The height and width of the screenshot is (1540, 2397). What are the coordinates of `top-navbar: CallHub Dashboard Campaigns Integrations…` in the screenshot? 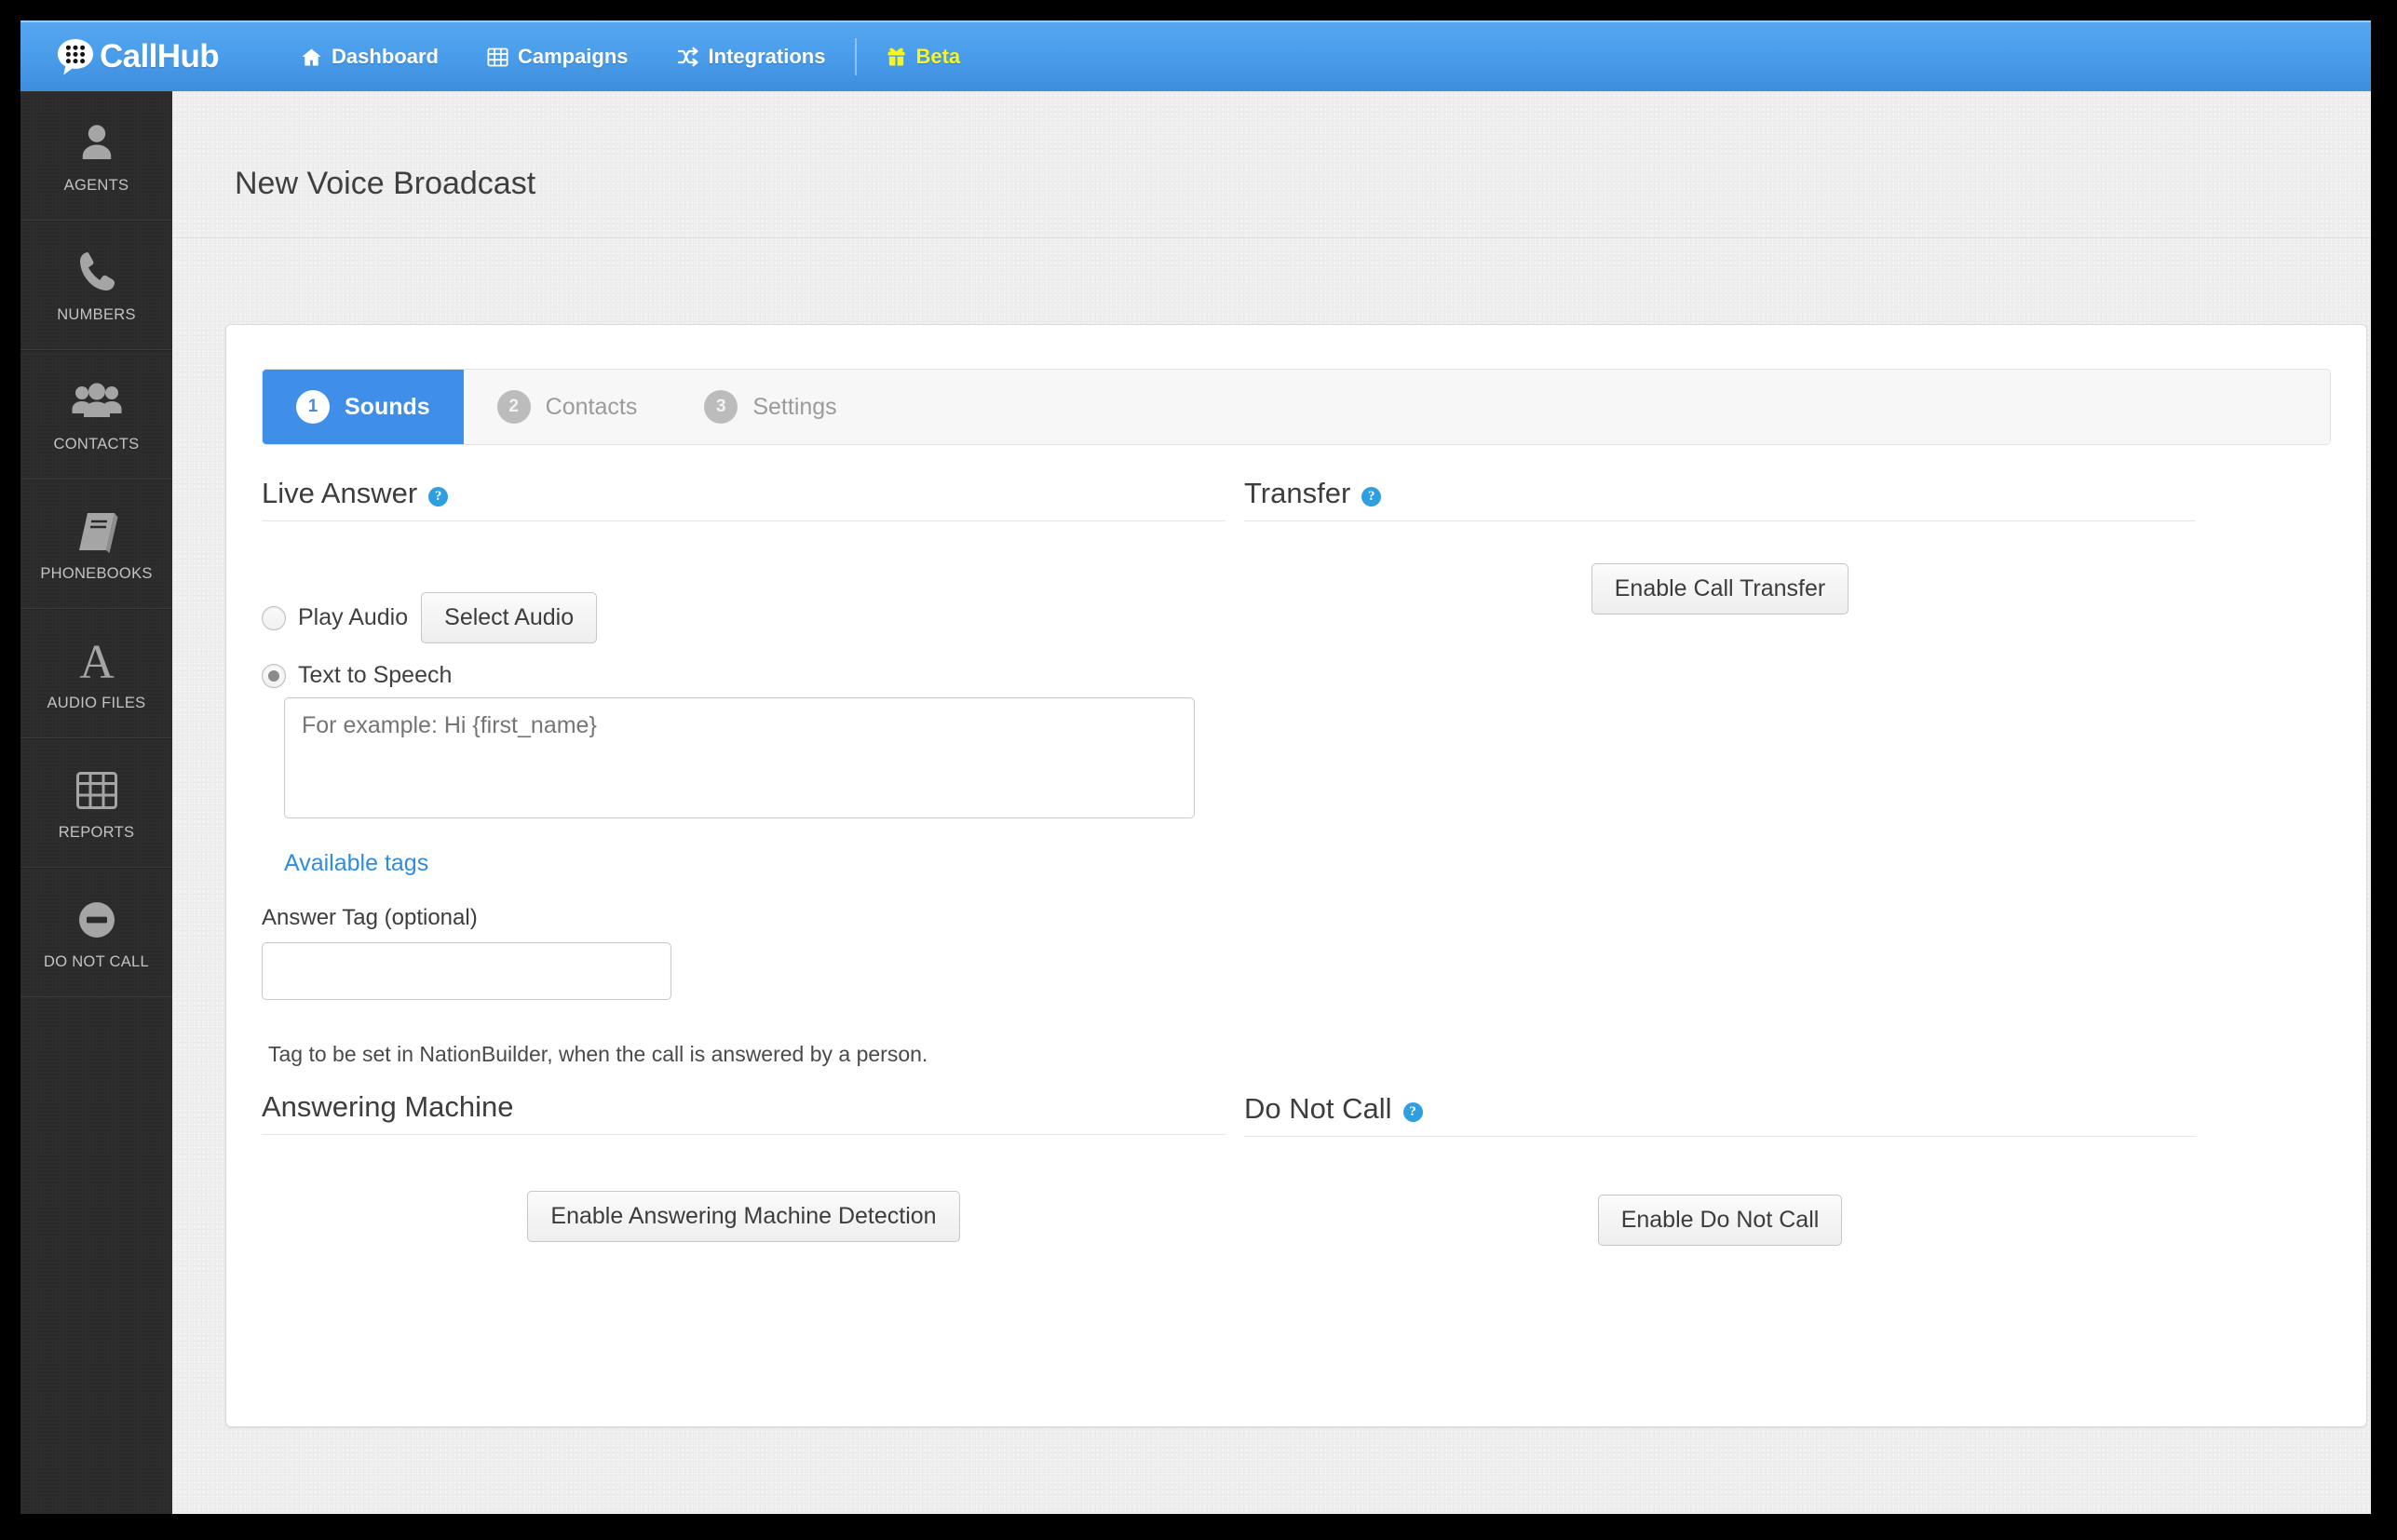 It's located at (1195, 56).